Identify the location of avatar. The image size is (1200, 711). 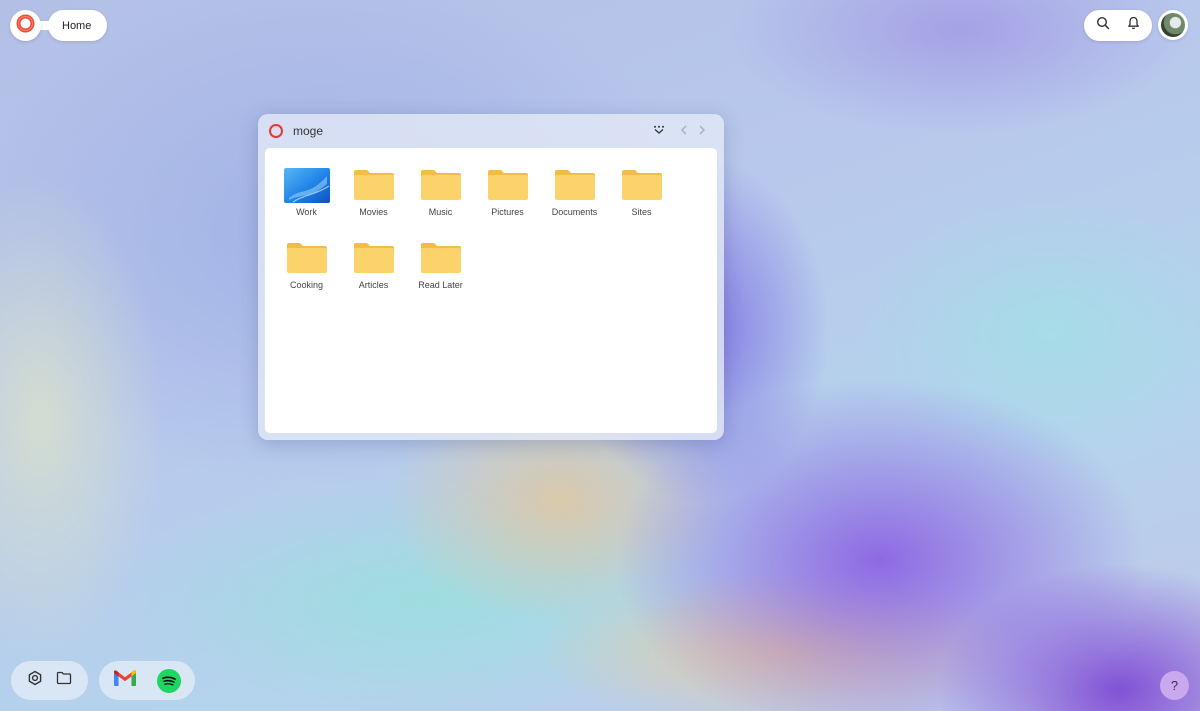
(1173, 25).